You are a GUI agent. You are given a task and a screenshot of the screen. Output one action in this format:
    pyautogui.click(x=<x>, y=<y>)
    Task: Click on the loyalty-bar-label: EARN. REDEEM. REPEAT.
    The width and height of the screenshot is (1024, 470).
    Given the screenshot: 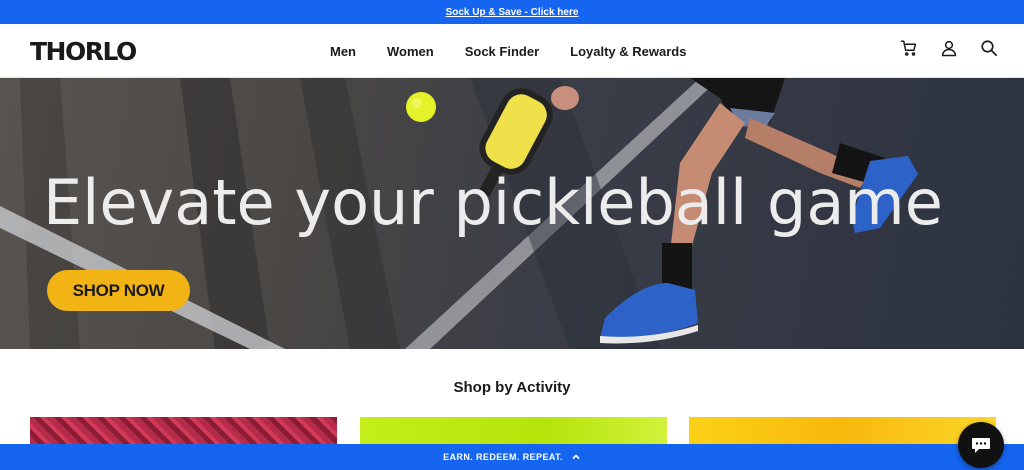 What is the action you would take?
    pyautogui.click(x=503, y=457)
    